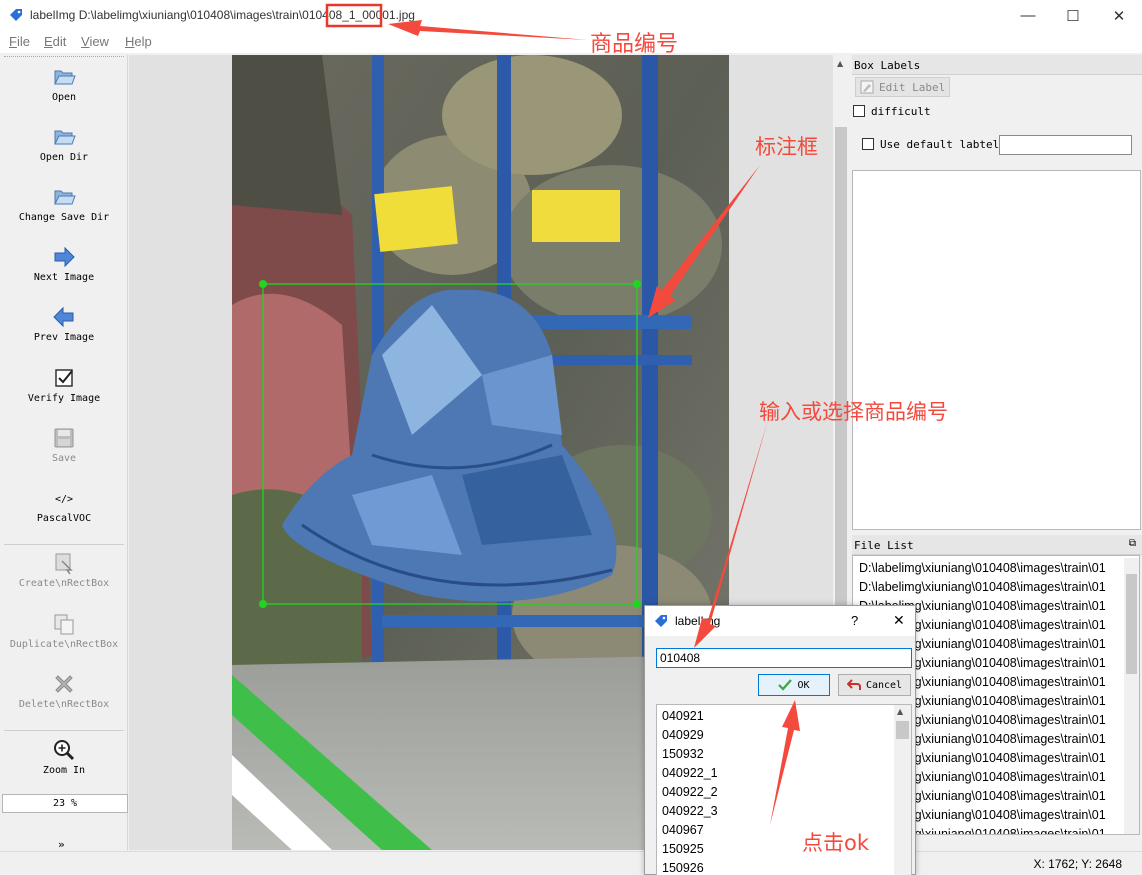 This screenshot has width=1142, height=875. Describe the element at coordinates (698, 621) in the screenshot. I see `dialog-title: labelImg` at that location.